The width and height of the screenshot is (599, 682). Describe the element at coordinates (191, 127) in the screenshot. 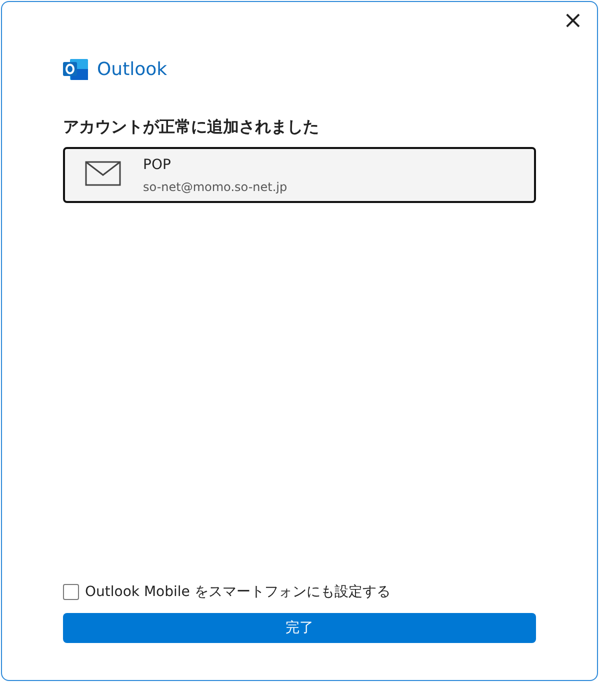

I see `dialog-heading: アカウントが正常に追加されました` at that location.